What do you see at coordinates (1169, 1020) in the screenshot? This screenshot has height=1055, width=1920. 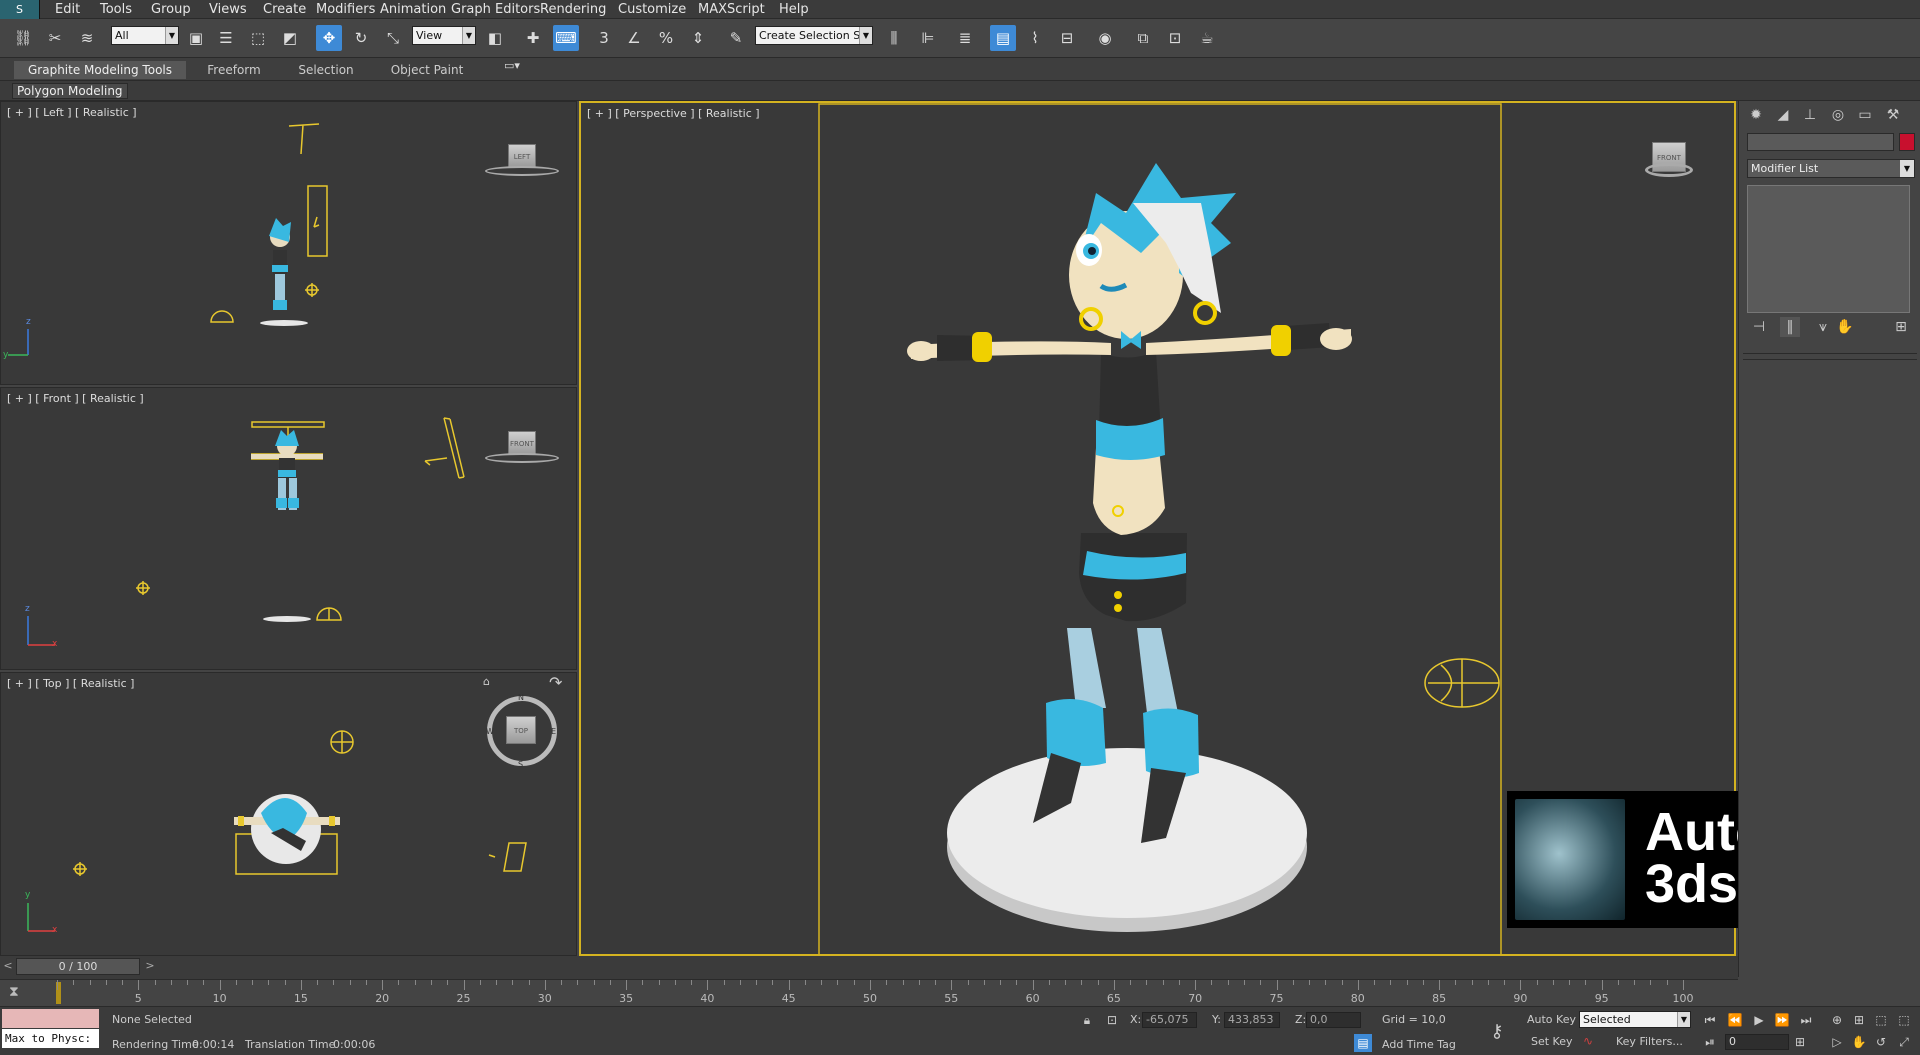 I see `x-coord-field: -65,075` at bounding box center [1169, 1020].